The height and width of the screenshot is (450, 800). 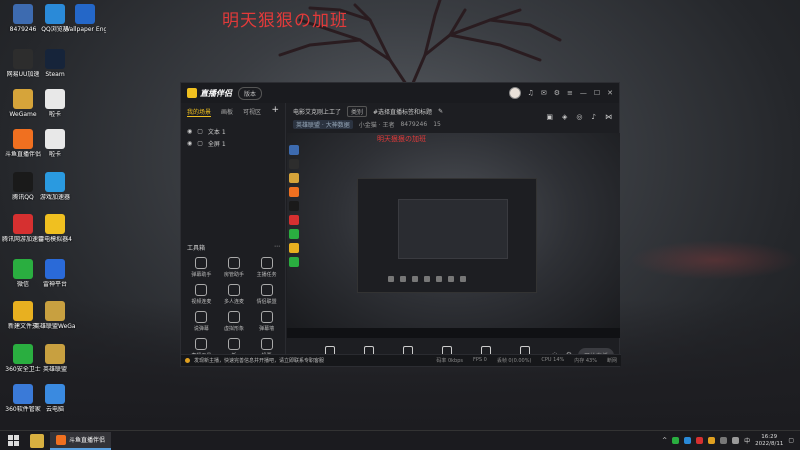 What do you see at coordinates (81, 440) in the screenshot?
I see `taskbar-app-douyu: 斗鱼直播伴侣` at bounding box center [81, 440].